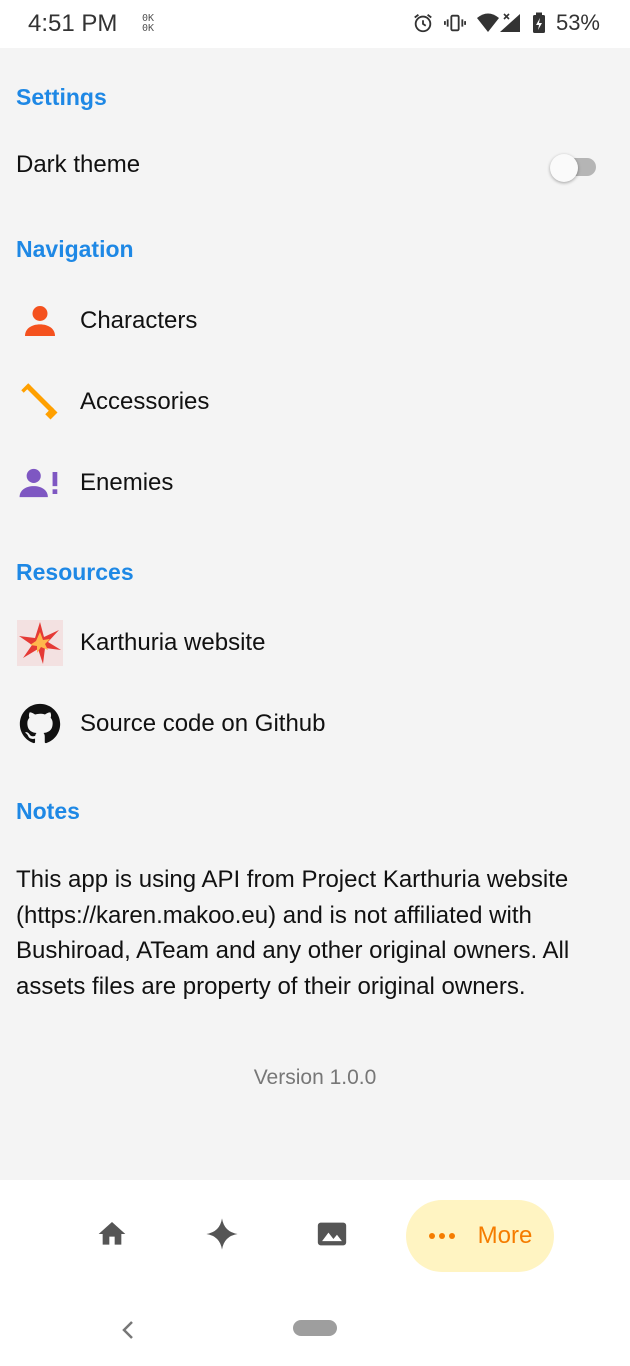  I want to click on switch-thumb, so click(564, 168).